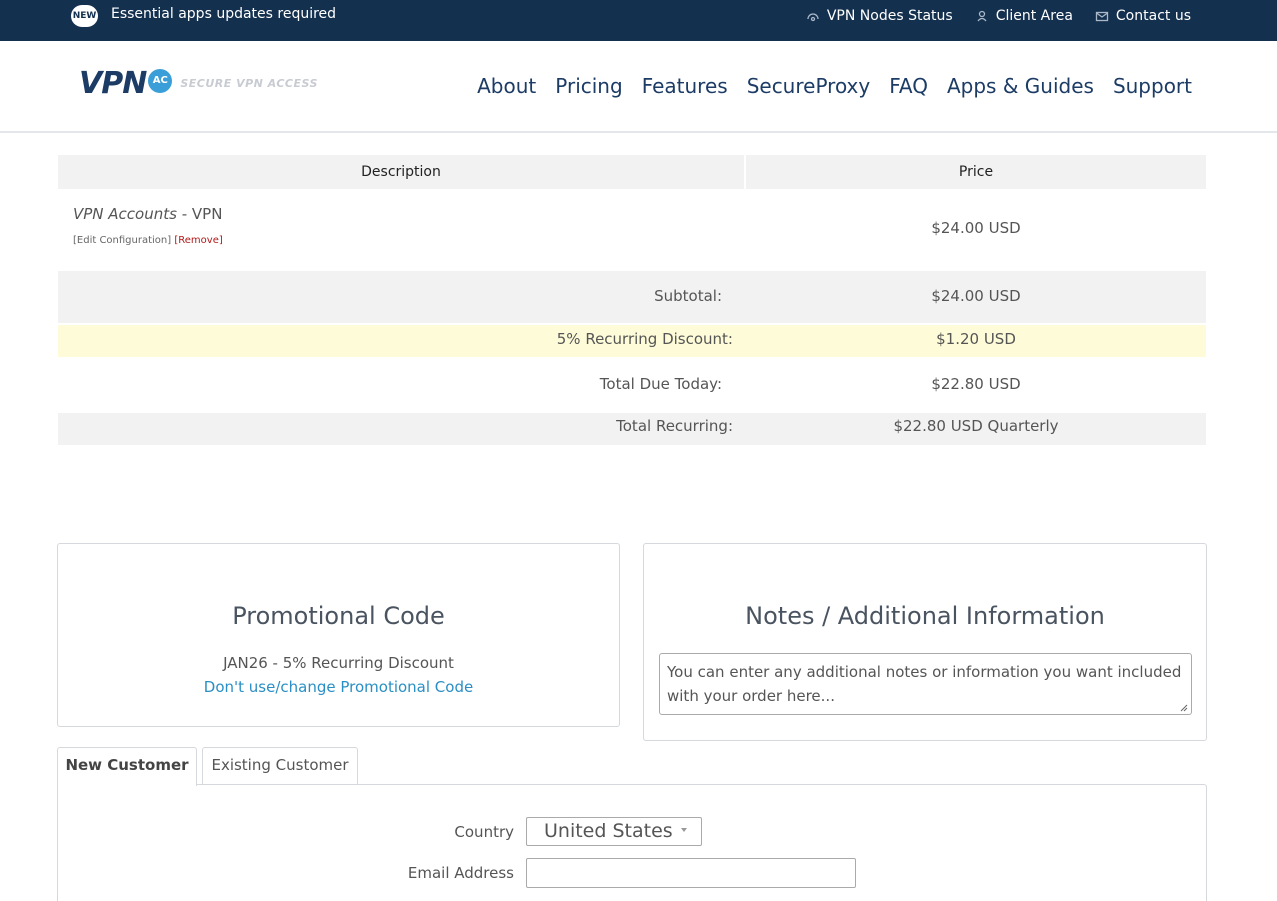  What do you see at coordinates (127, 766) in the screenshot?
I see `tab-new-customer: New Customer` at bounding box center [127, 766].